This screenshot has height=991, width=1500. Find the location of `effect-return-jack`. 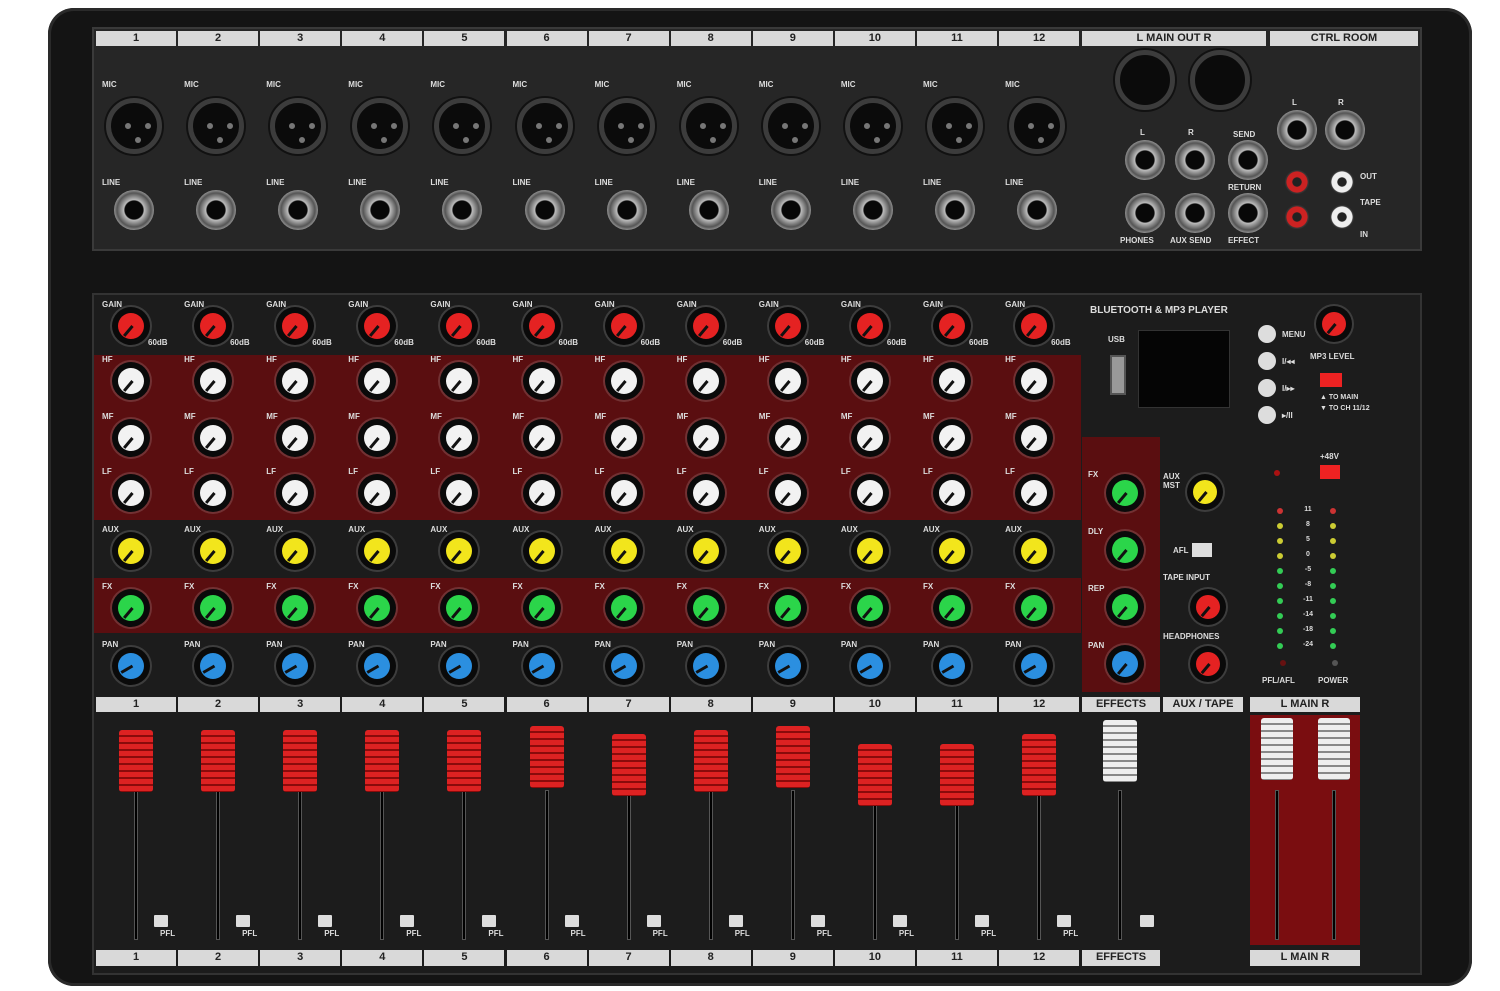

effect-return-jack is located at coordinates (1248, 213).